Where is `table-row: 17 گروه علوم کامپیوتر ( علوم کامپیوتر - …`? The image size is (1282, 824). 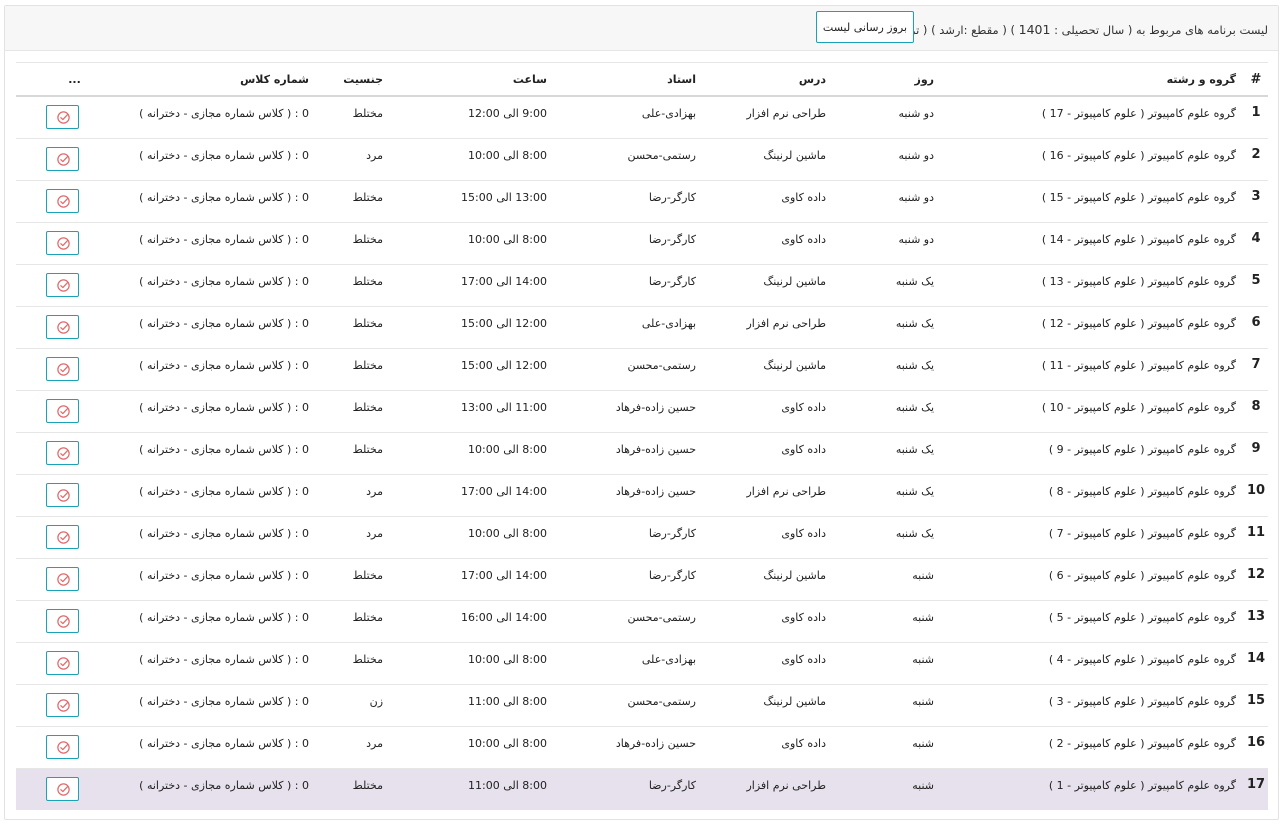 table-row: 17 گروه علوم کامپیوتر ( علوم کامپیوتر - … is located at coordinates (642, 788).